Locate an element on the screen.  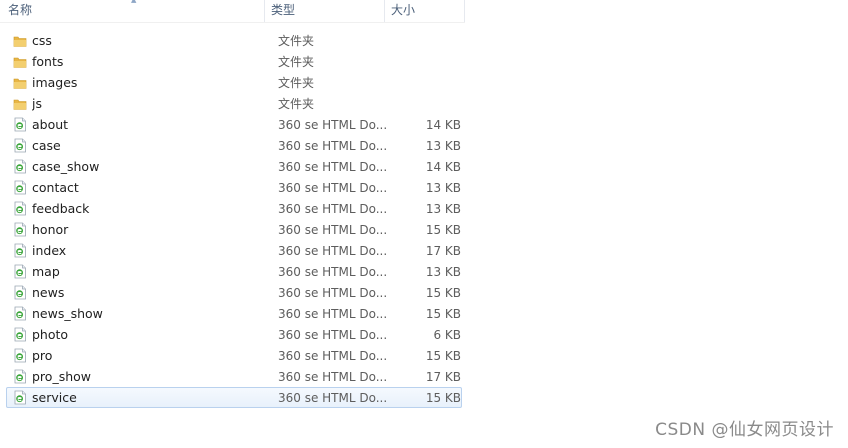
file-row: pro_show 360 se HTML Do... 17 KB is located at coordinates (234, 376).